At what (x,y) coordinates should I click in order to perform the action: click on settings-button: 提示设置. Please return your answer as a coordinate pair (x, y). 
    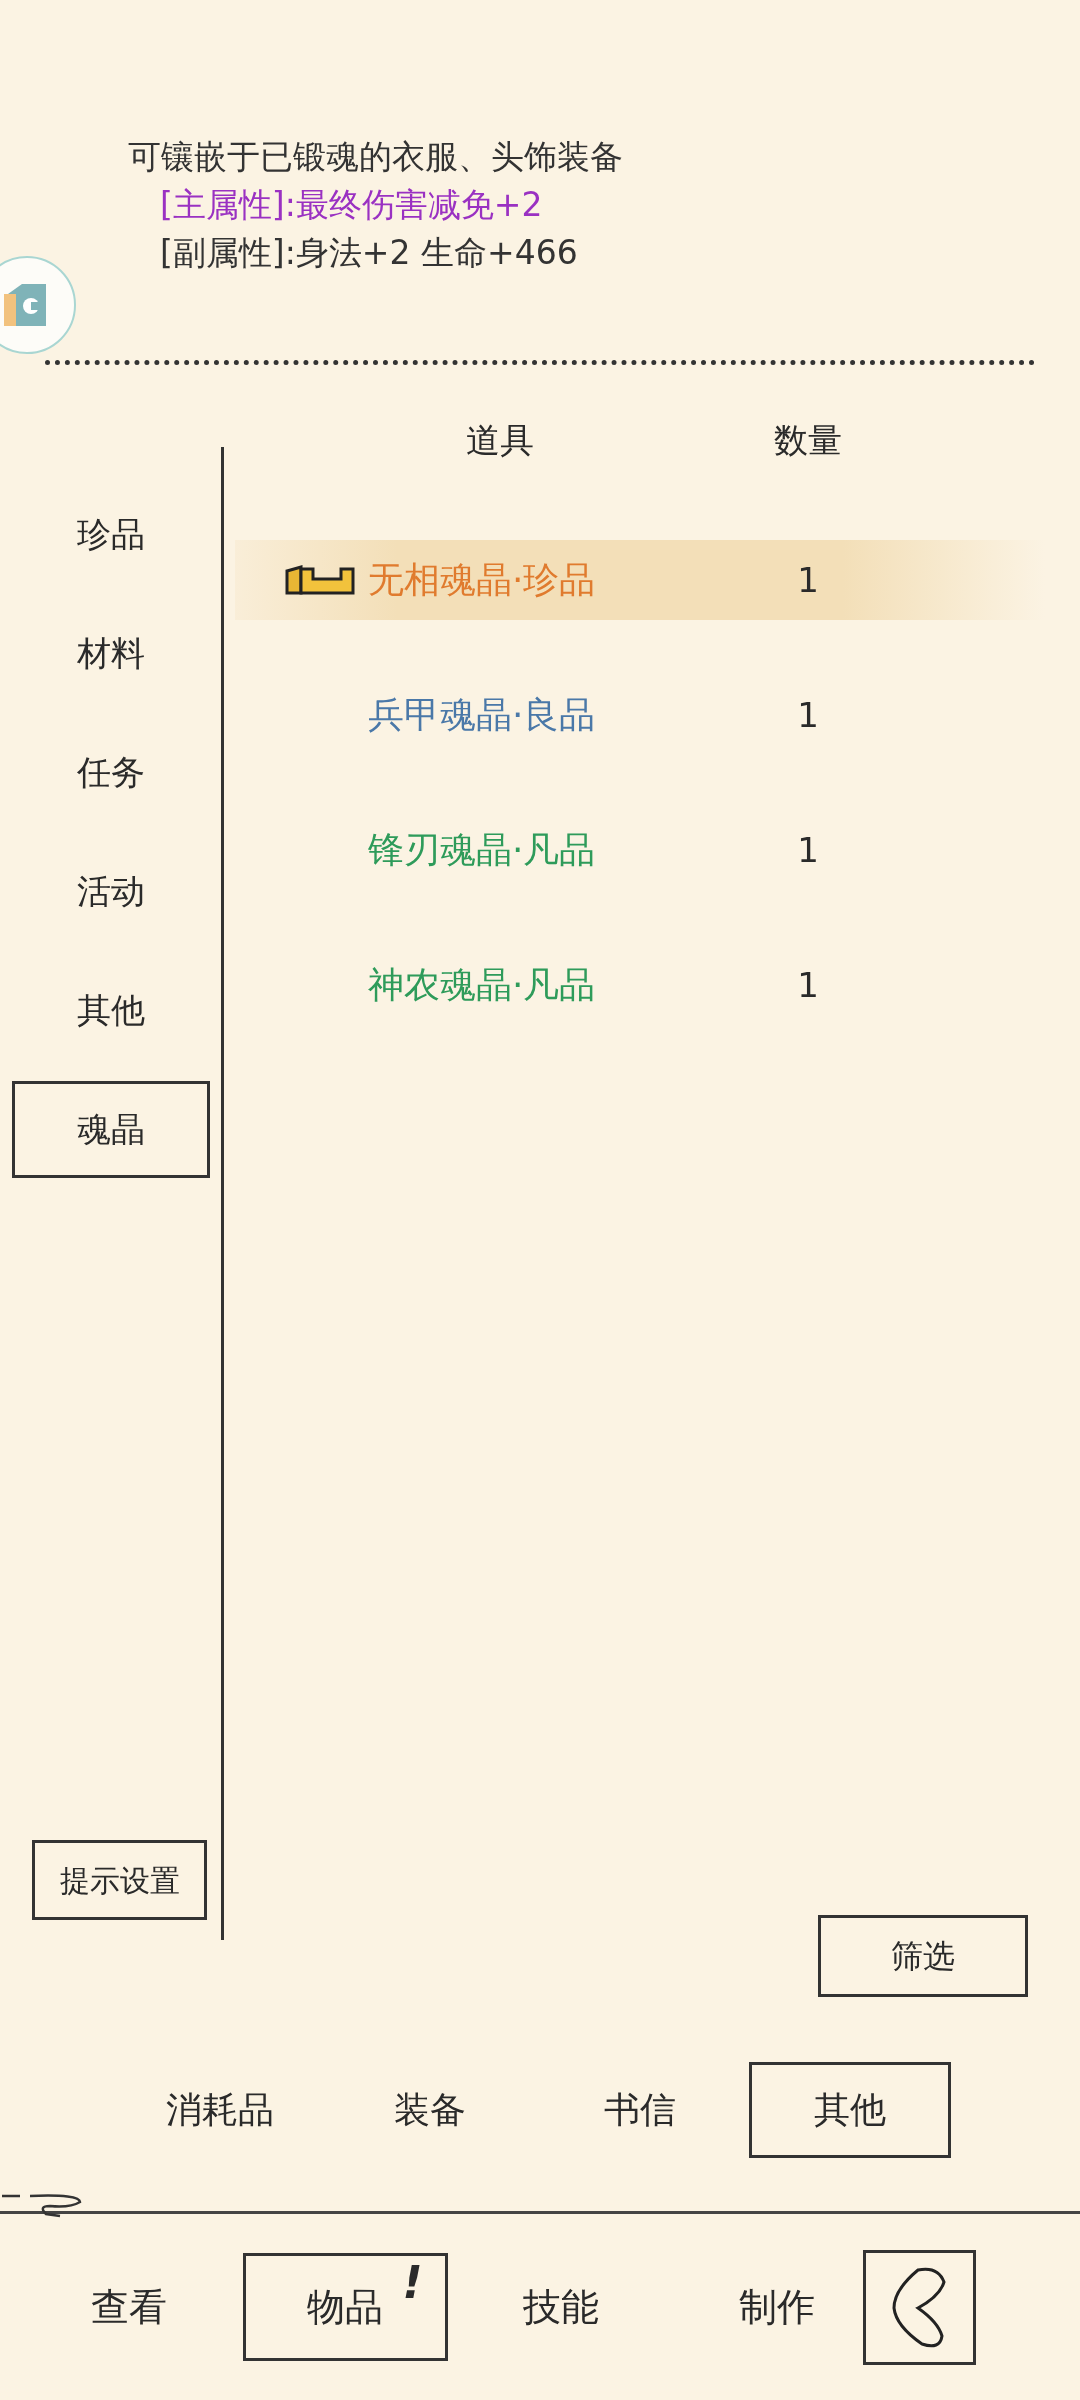
    Looking at the image, I should click on (119, 1880).